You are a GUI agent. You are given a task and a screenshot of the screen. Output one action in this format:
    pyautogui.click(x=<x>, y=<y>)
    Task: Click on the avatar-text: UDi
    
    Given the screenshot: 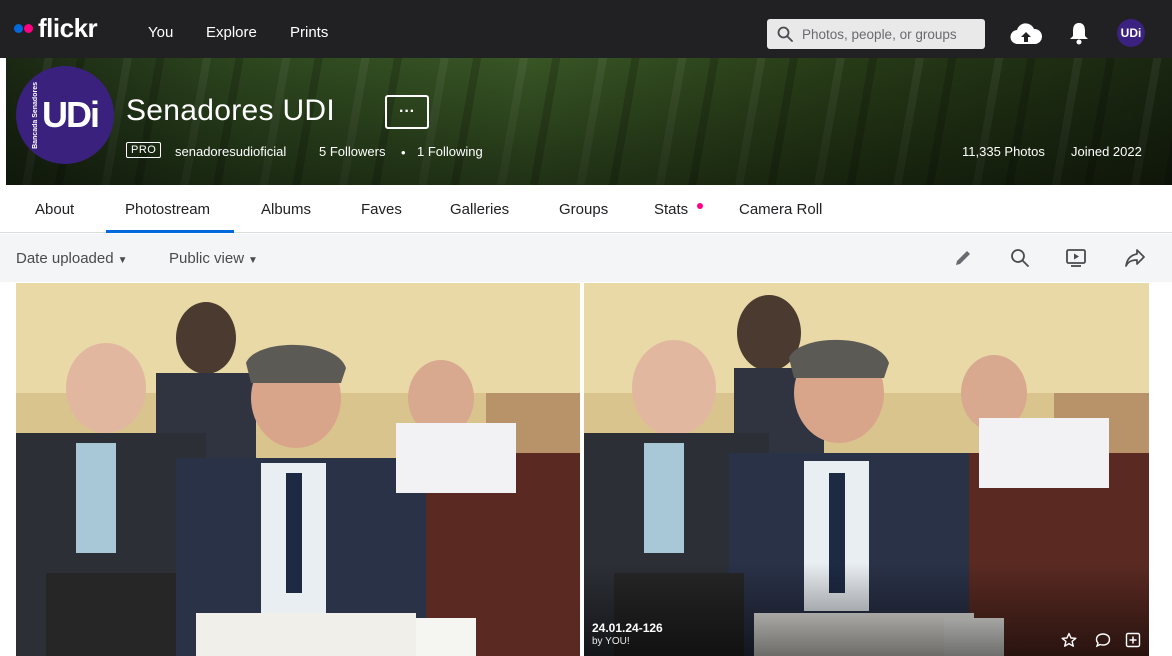 What is the action you would take?
    pyautogui.click(x=71, y=114)
    